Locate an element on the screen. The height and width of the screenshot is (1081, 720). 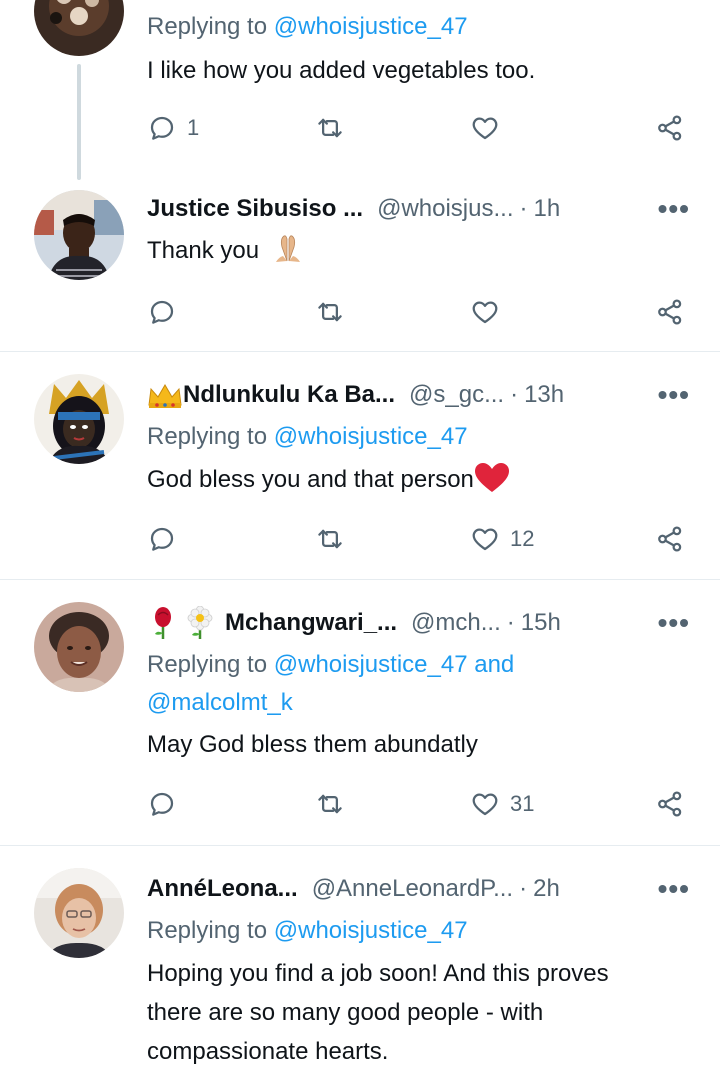
tweet-text-content: Thank you is located at coordinates (203, 250).